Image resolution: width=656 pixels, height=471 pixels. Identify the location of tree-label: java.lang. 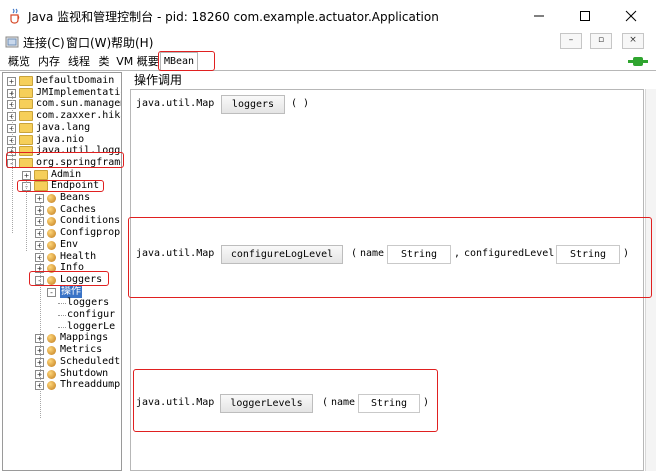
(63, 127).